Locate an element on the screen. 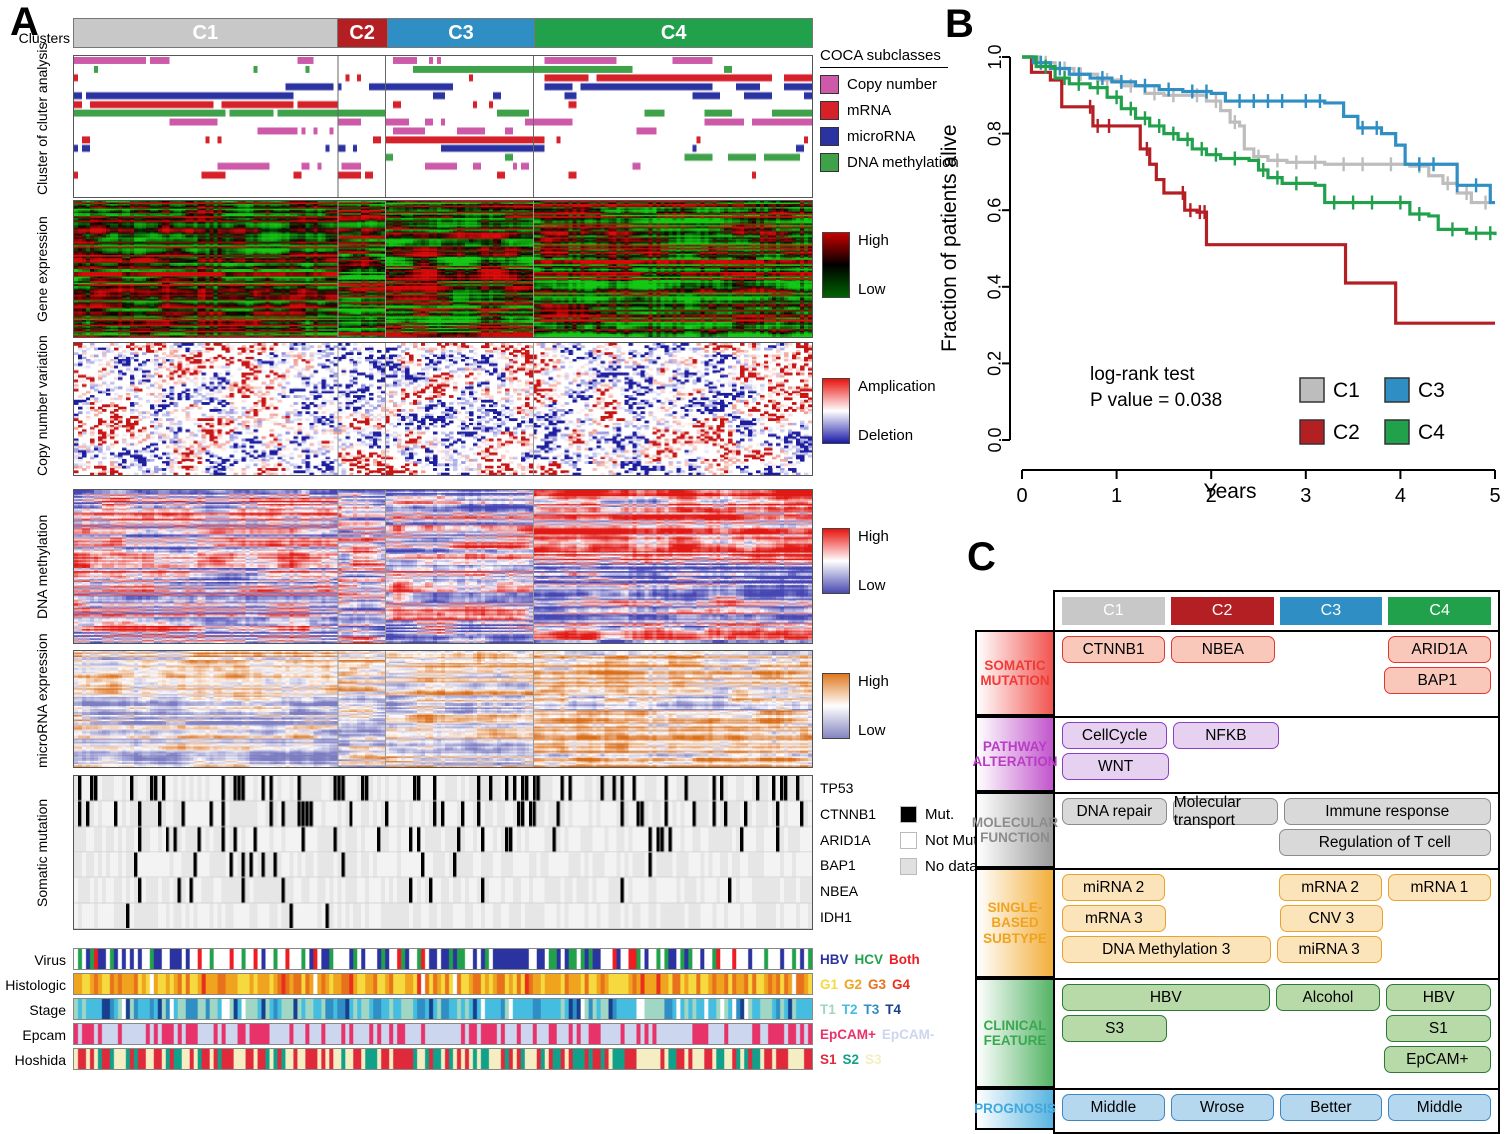 The width and height of the screenshot is (1509, 1134). x-tick-label: 3 is located at coordinates (1305, 496).